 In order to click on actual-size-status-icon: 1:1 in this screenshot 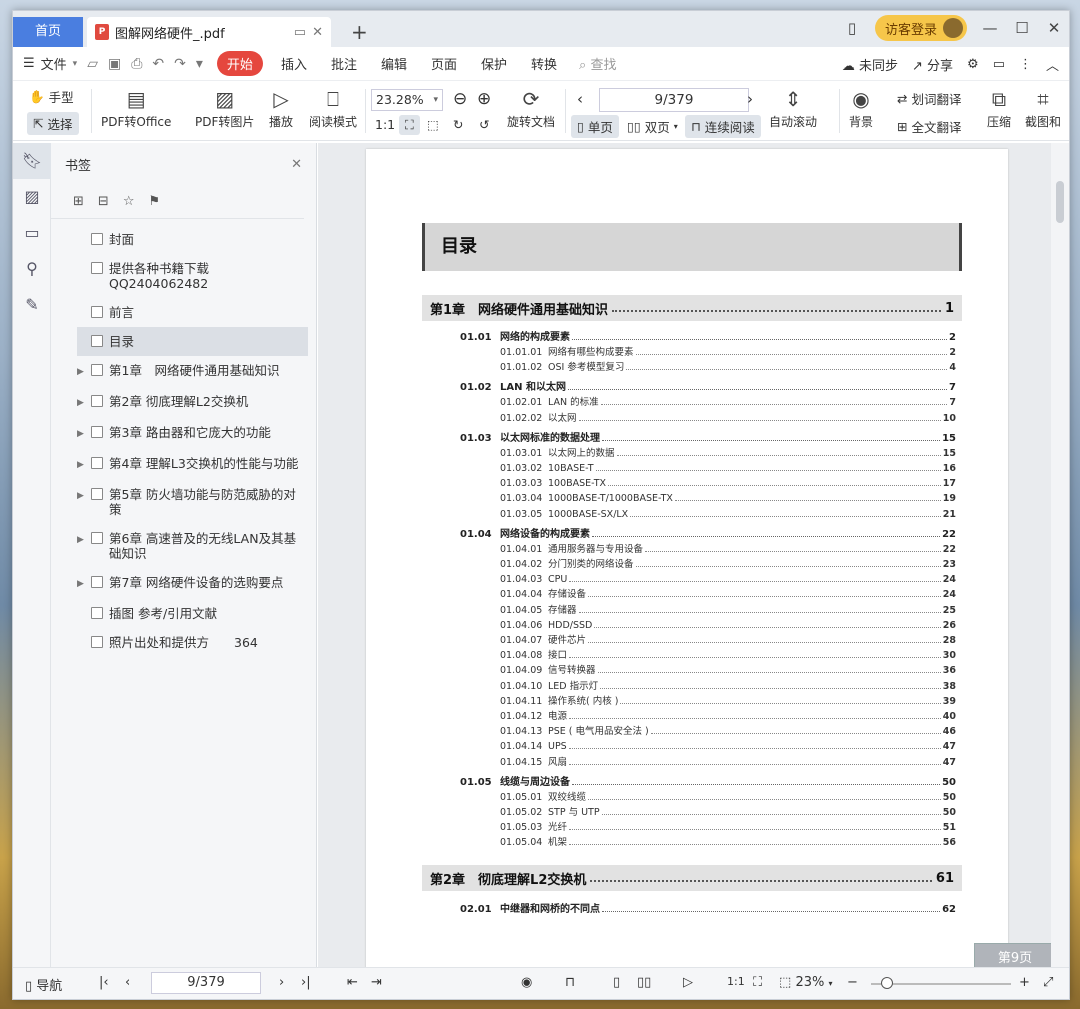, I will do `click(736, 981)`.